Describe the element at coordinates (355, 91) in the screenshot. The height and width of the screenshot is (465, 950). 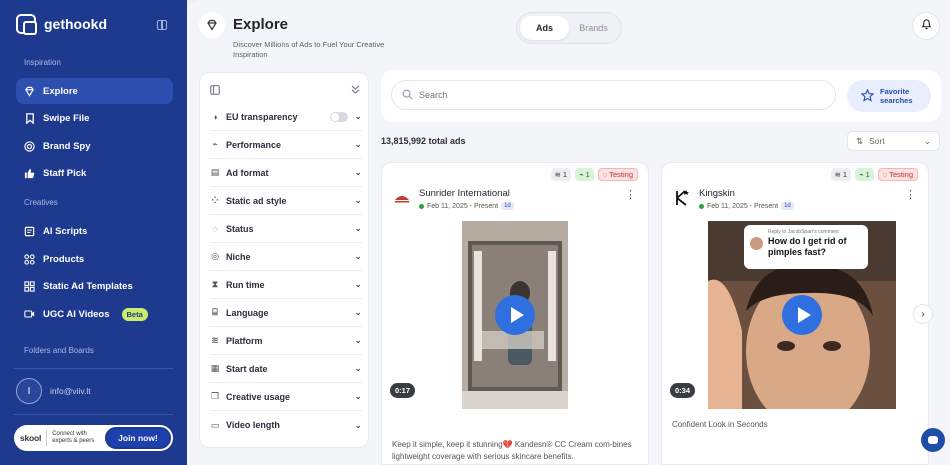
I see `collapse-all-icon` at that location.